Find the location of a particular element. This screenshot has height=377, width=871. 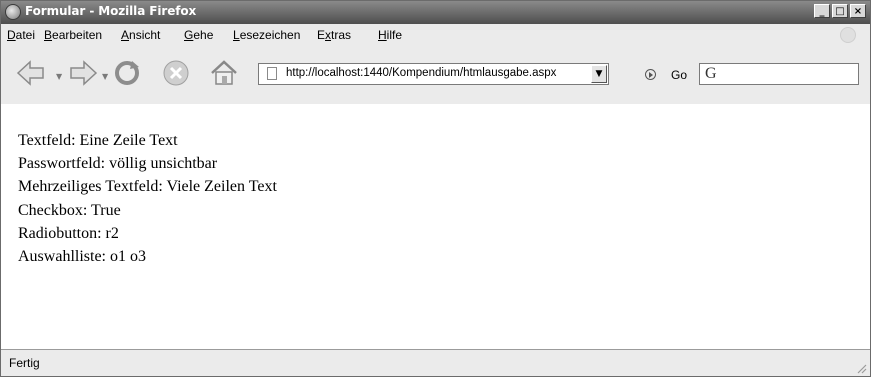

throbber-icon is located at coordinates (848, 35).